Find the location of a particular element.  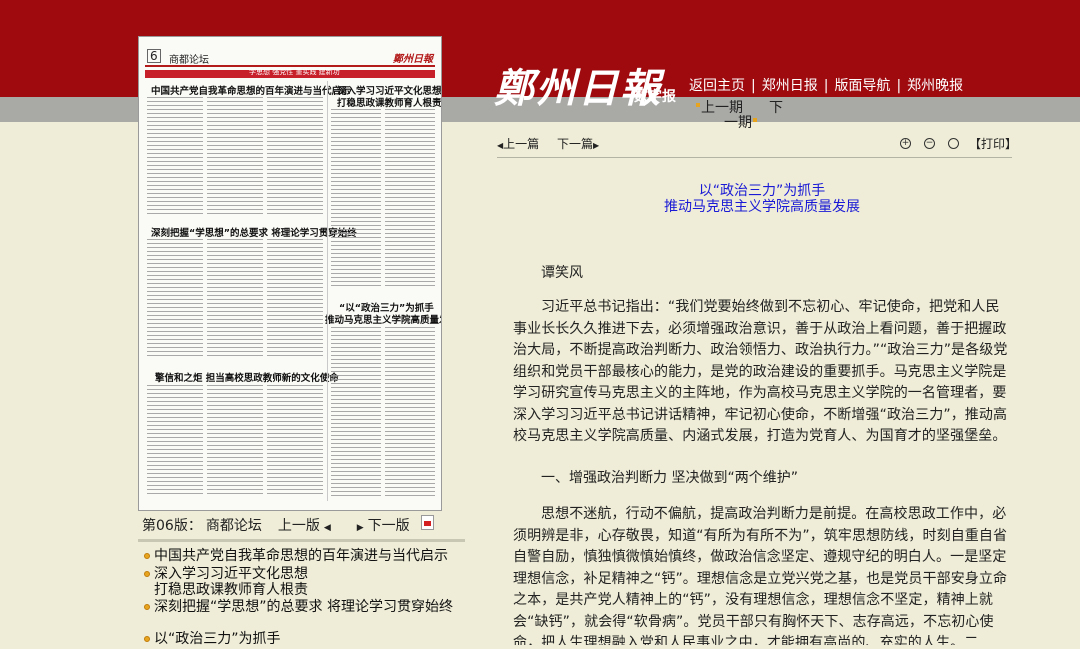

thumb-page-number: 6 is located at coordinates (154, 56).